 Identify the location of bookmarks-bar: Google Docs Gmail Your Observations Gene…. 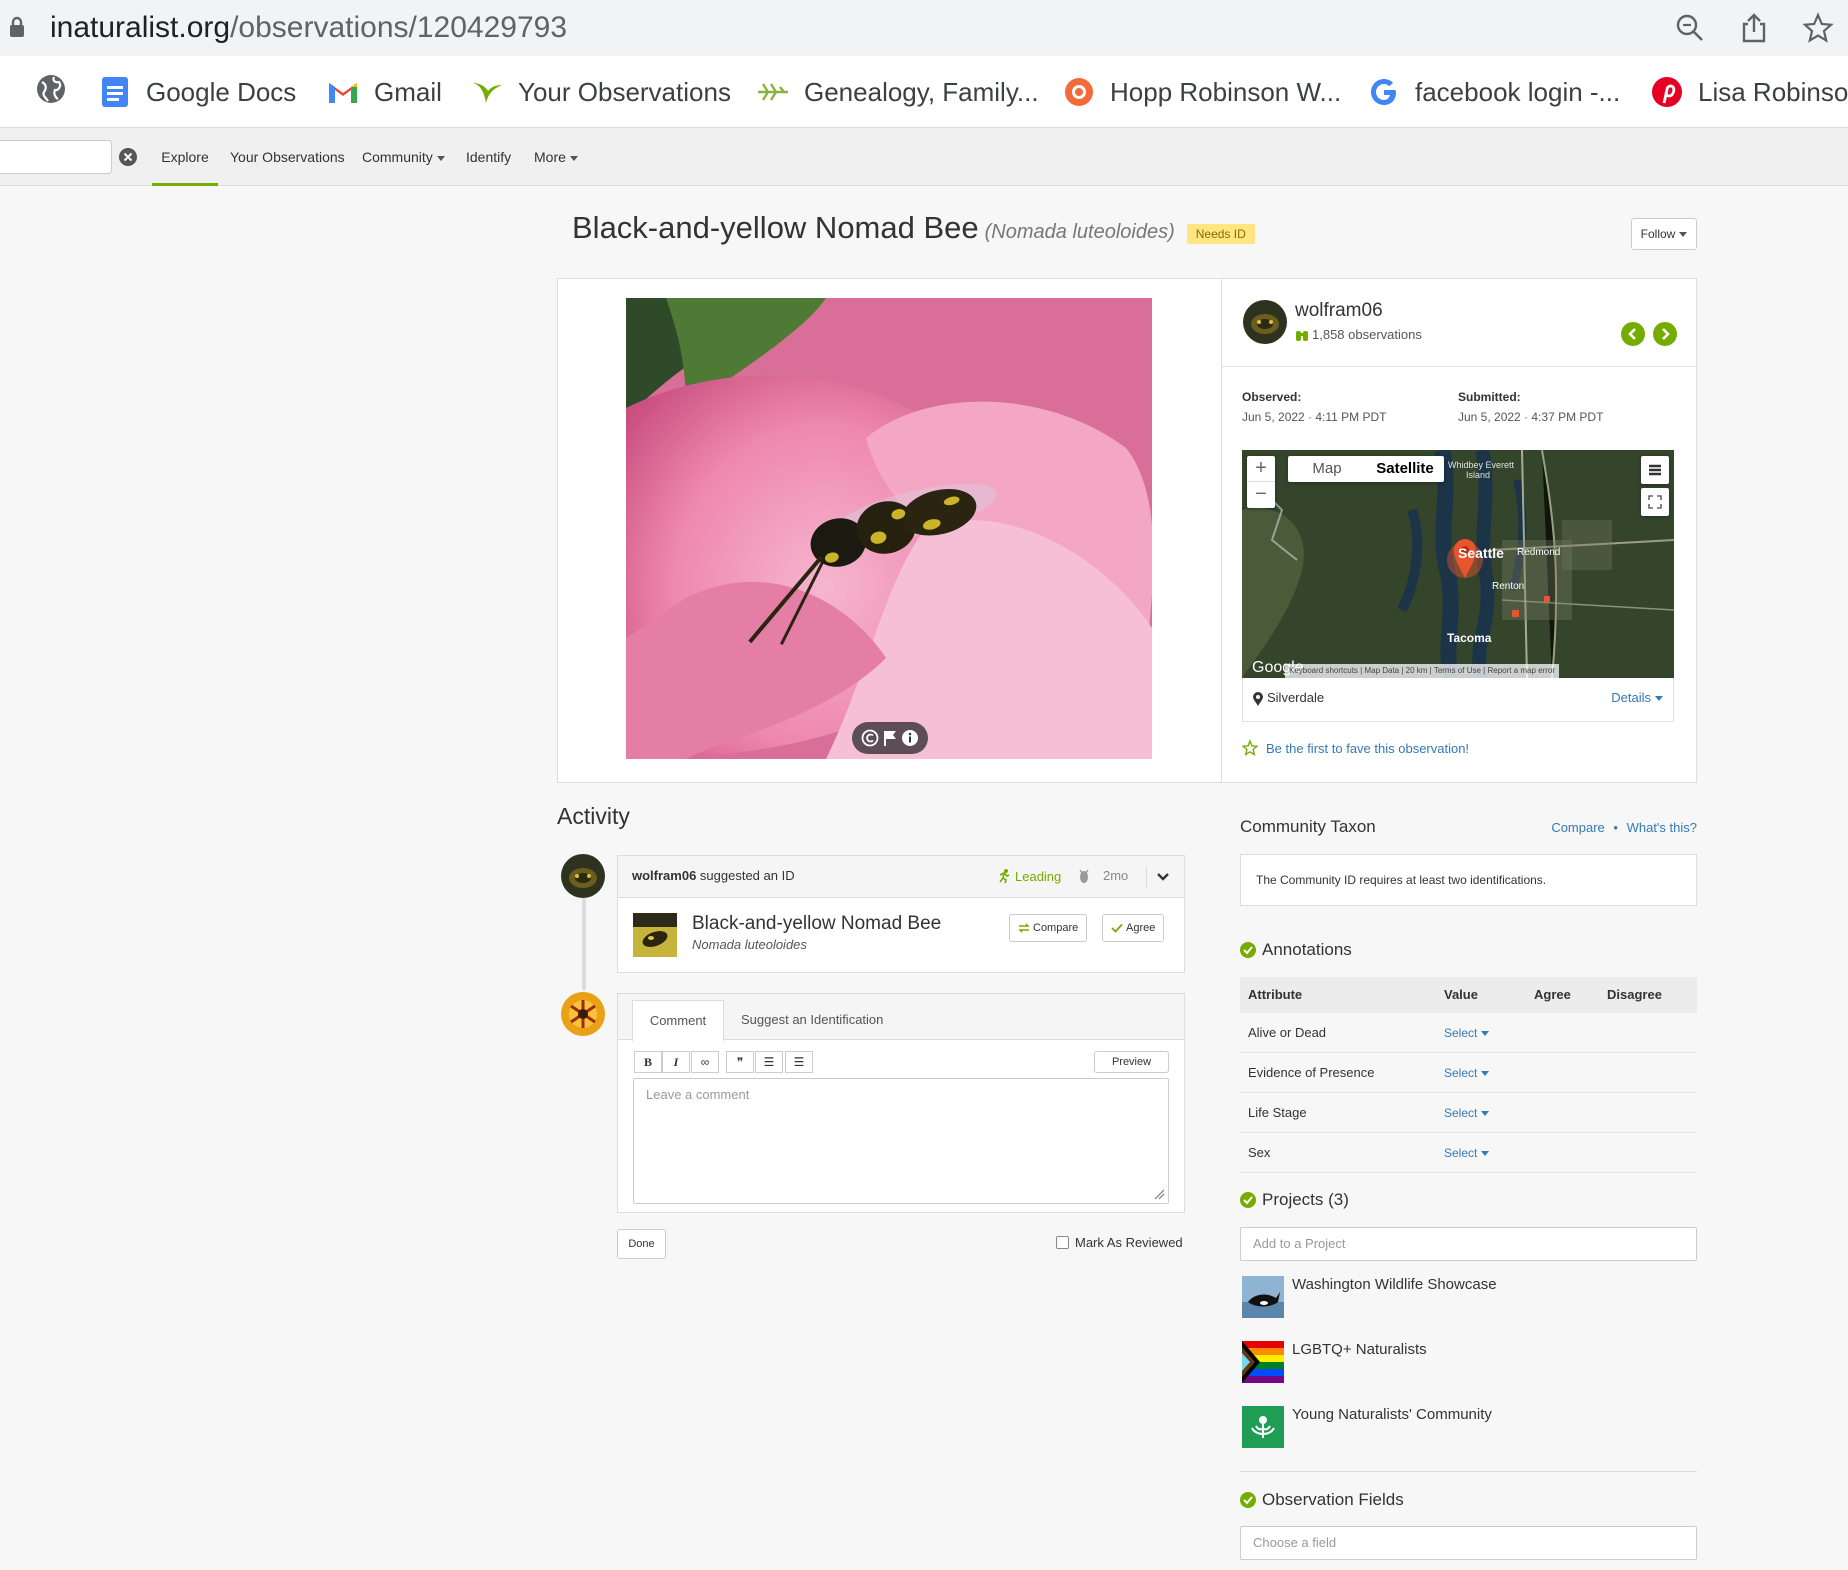
(924, 92).